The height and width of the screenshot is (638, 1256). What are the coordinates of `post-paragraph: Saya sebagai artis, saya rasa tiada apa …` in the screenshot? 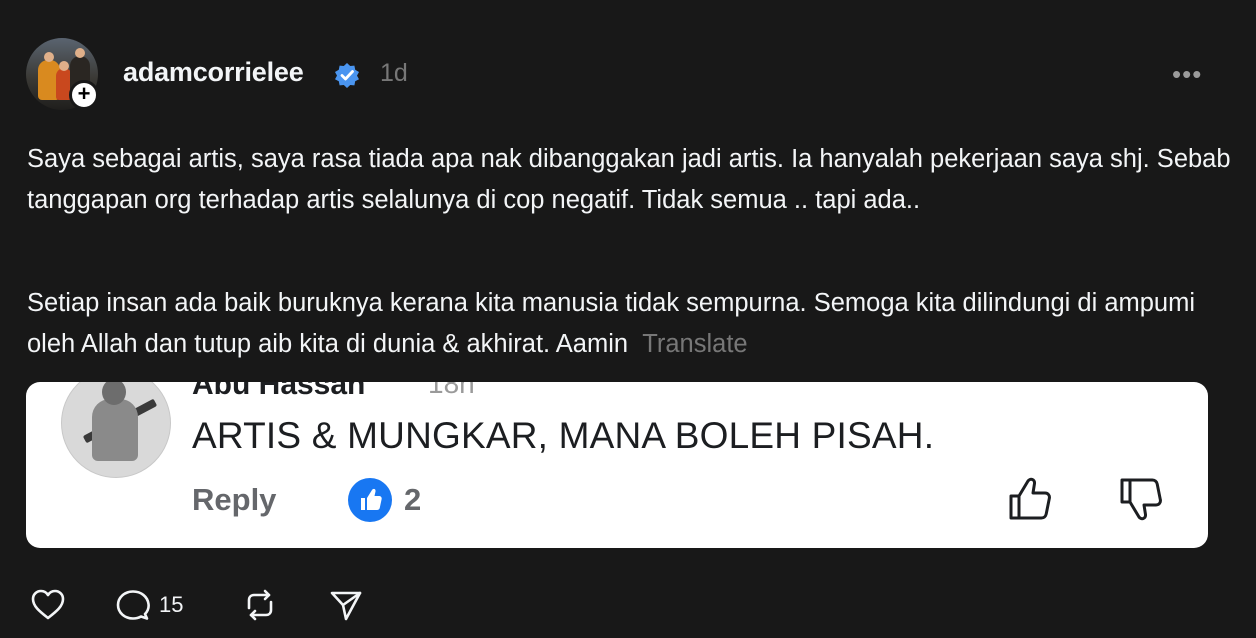 It's located at (629, 179).